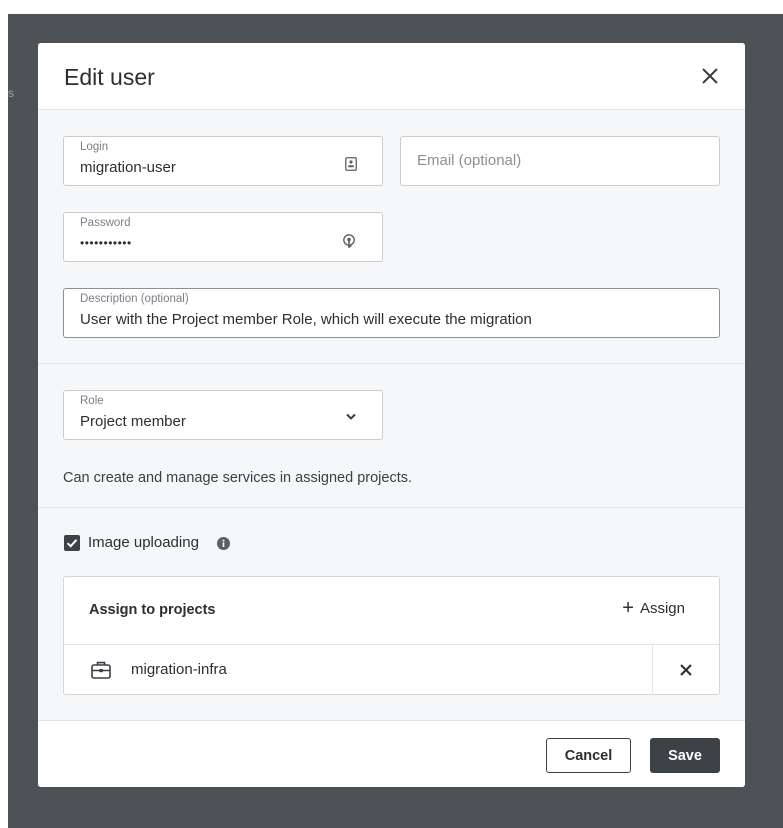  I want to click on dialog-title: Edit user, so click(109, 77).